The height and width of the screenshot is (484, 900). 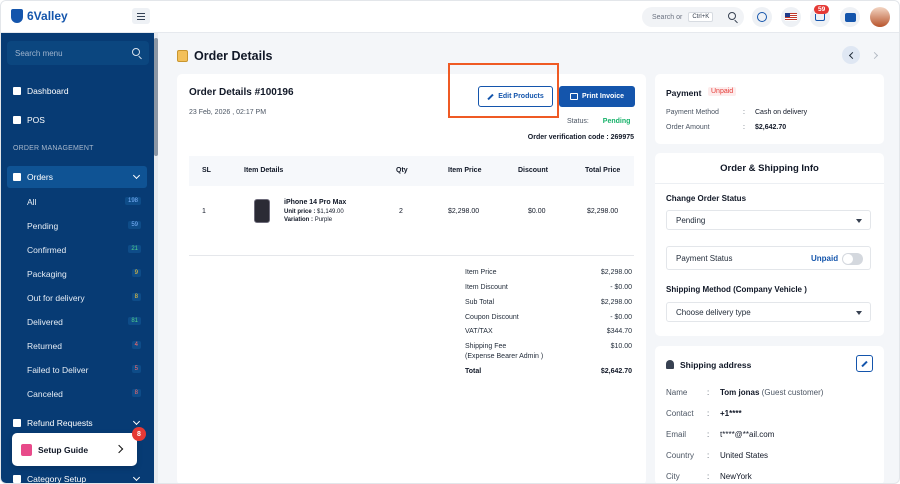 I want to click on sidebar-item-pos: POS, so click(x=78, y=120).